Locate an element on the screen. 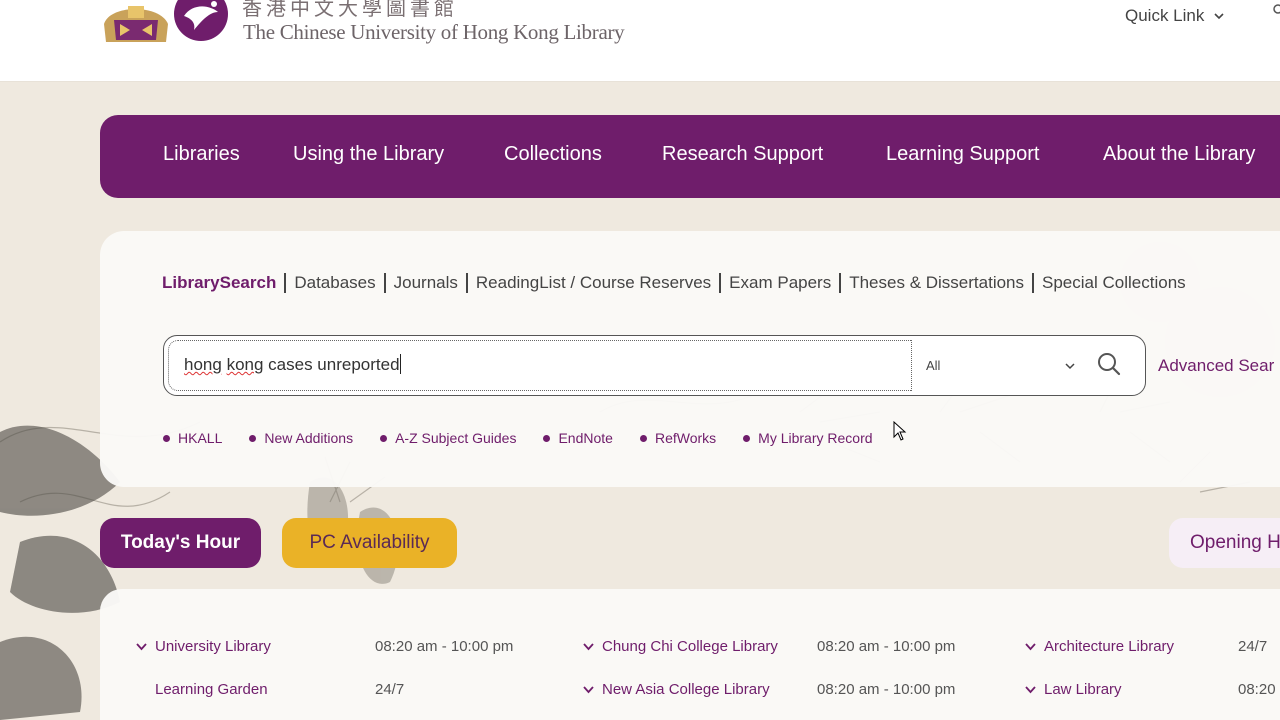 This screenshot has width=1280, height=720. tab-exam-papers: Exam Papers is located at coordinates (780, 283).